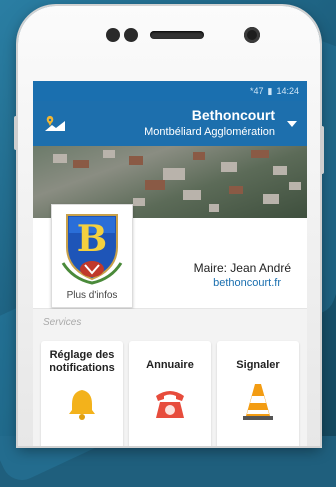 This screenshot has height=487, width=336. Describe the element at coordinates (82, 405) in the screenshot. I see `bell-icon` at that location.